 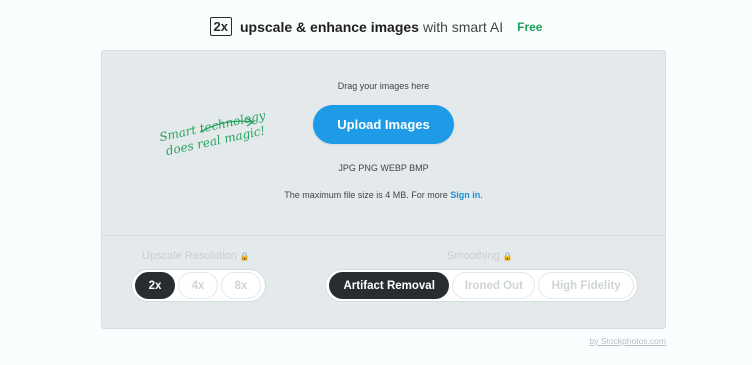 I want to click on 2x-badge: 2x, so click(x=220, y=26).